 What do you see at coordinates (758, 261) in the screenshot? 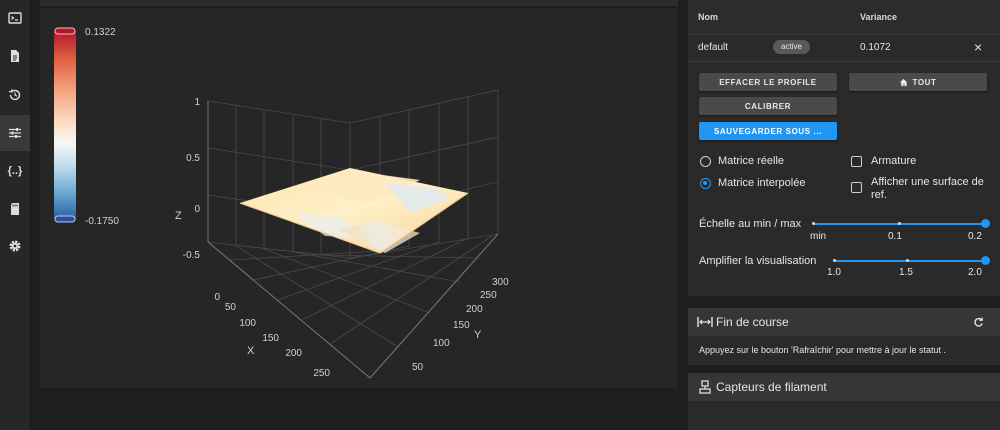
I see `amplify-slider-label: Amplifier la visualisation` at bounding box center [758, 261].